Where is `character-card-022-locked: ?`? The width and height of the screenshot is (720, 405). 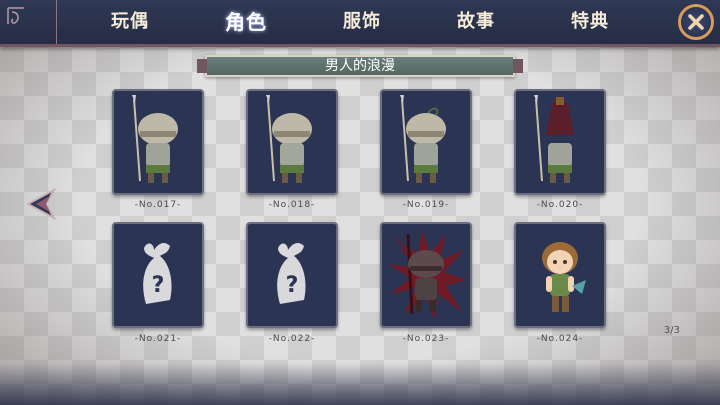 character-card-022-locked: ? is located at coordinates (292, 275).